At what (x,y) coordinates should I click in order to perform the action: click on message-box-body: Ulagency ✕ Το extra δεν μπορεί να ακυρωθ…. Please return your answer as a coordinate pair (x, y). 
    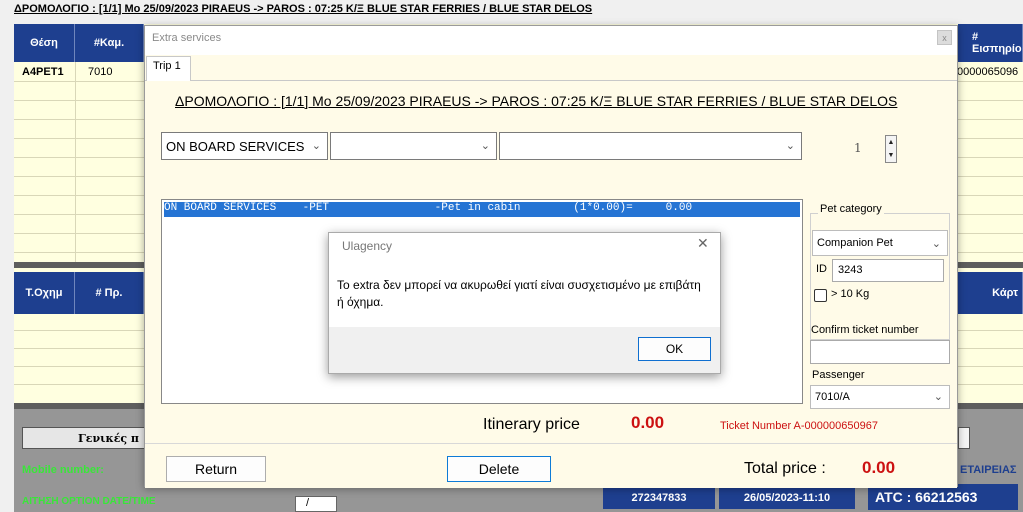
    Looking at the image, I should click on (524, 280).